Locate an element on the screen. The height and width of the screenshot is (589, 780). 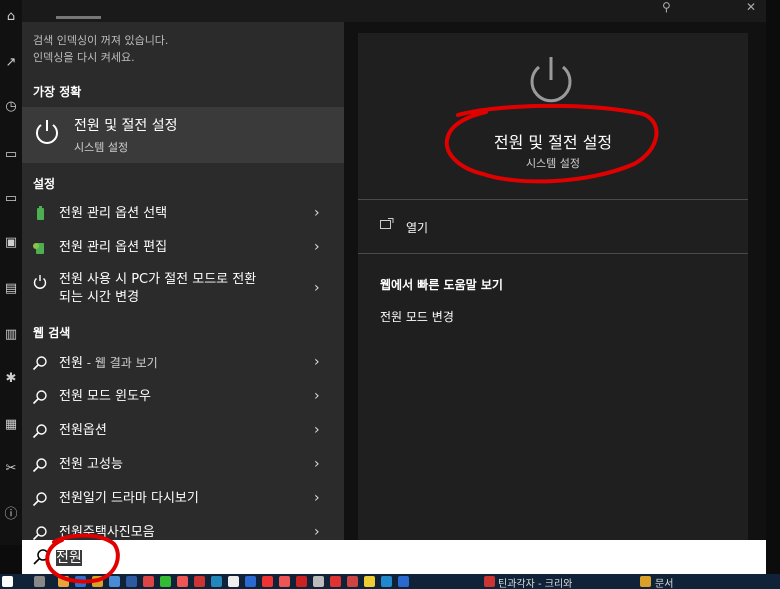
notice-line1: 검색 인덱싱이 꺼져 있습니다. is located at coordinates (101, 40).